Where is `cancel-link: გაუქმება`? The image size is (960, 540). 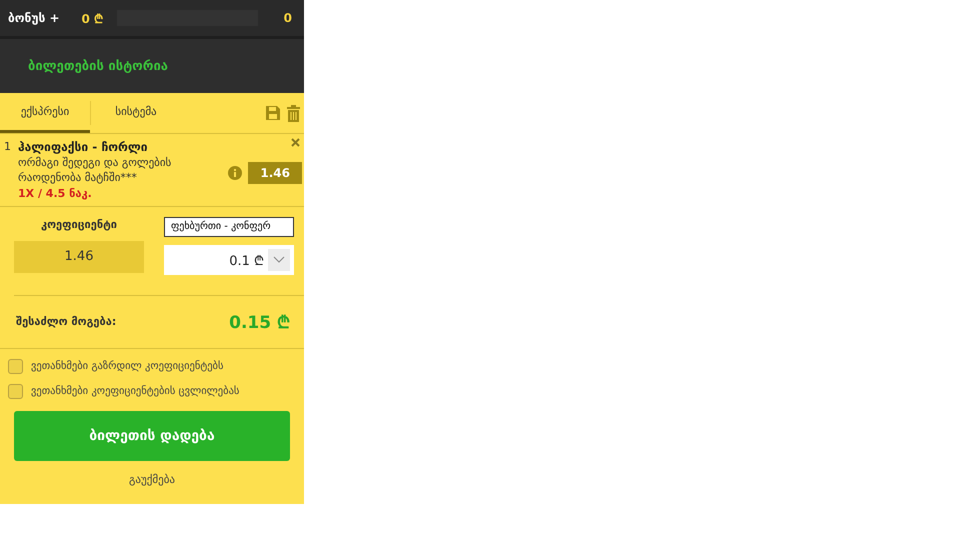
cancel-link: გაუქმება is located at coordinates (152, 479).